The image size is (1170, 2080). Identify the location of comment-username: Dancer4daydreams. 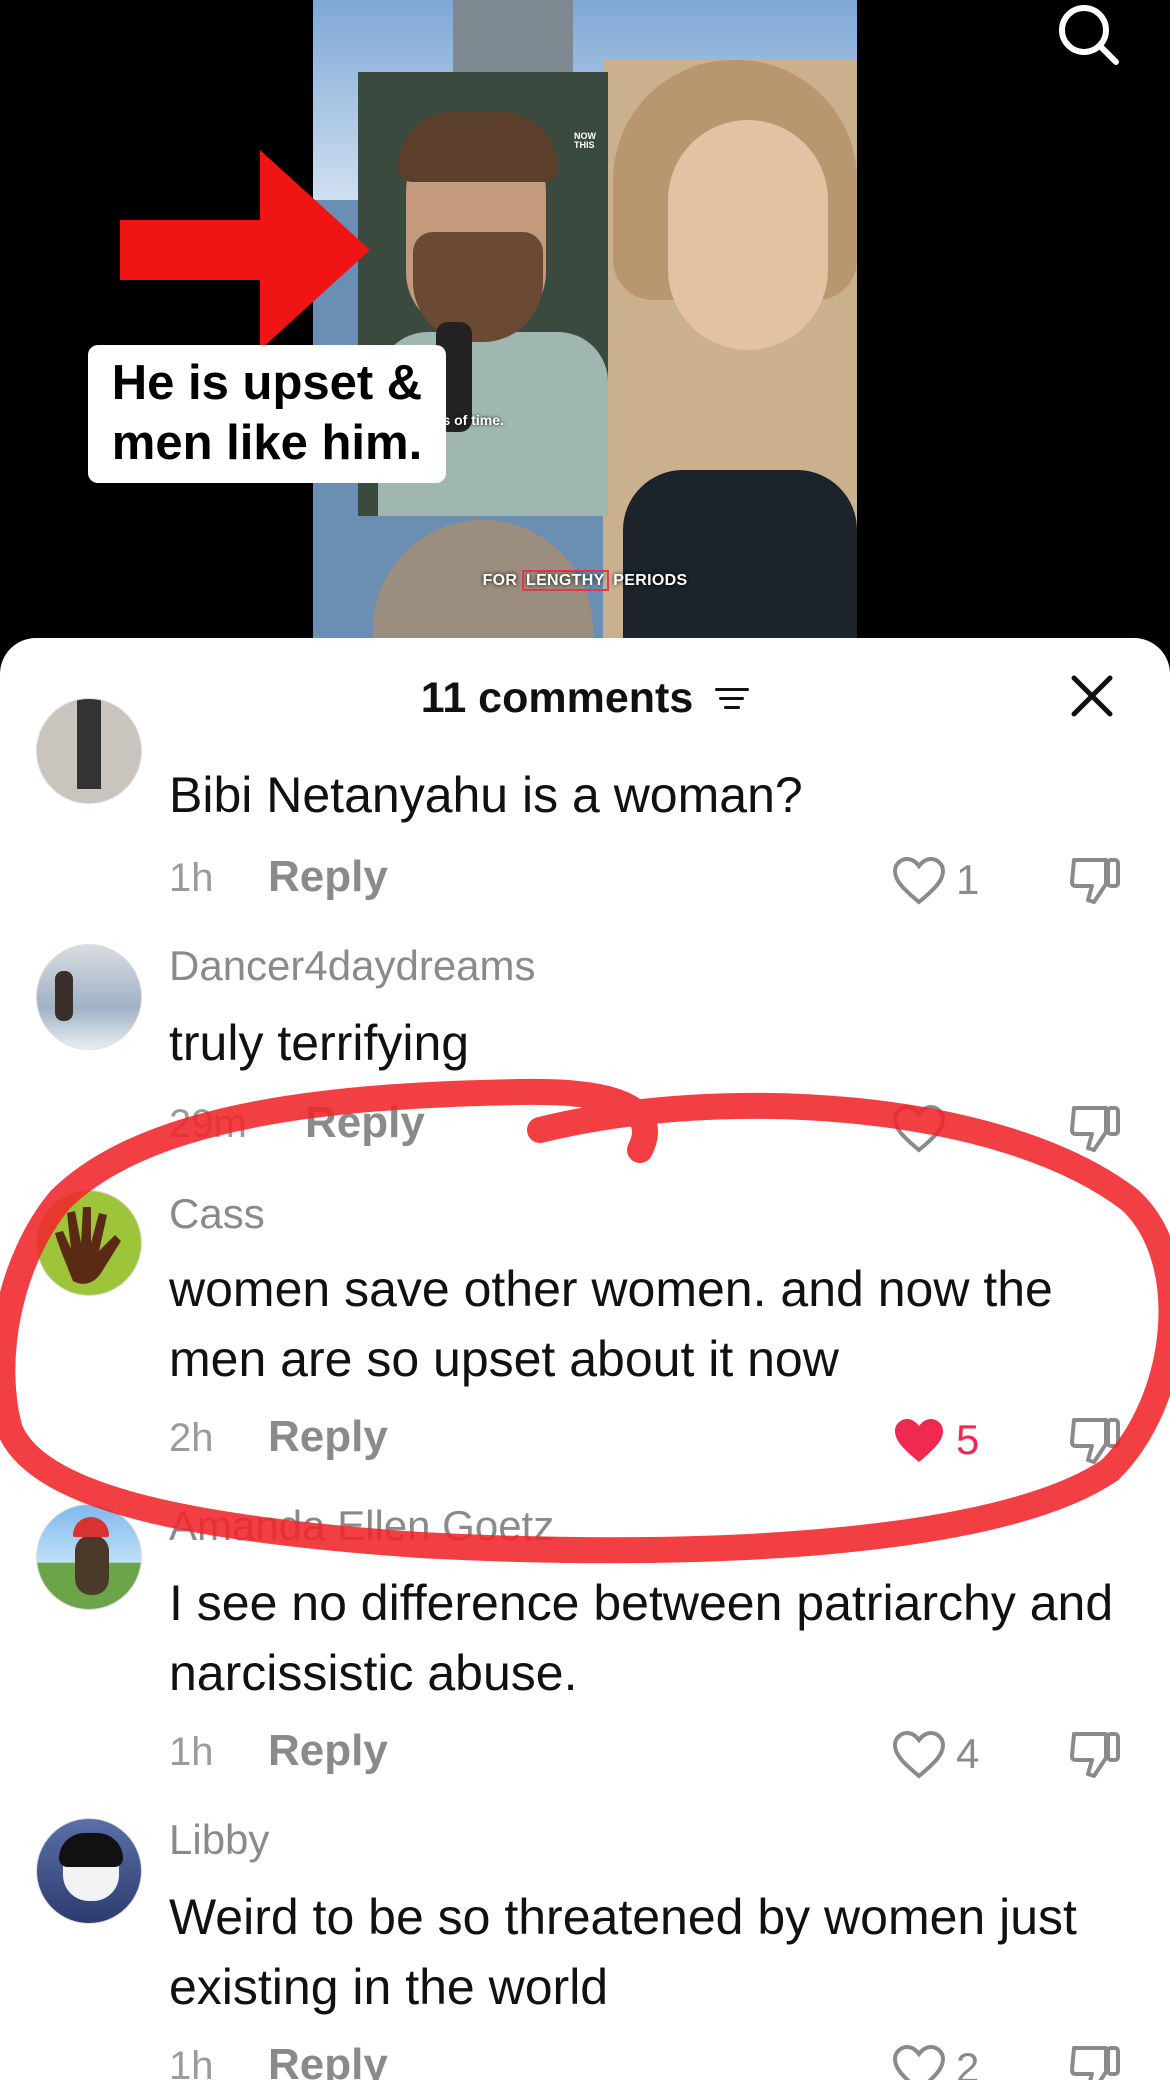
(352, 966).